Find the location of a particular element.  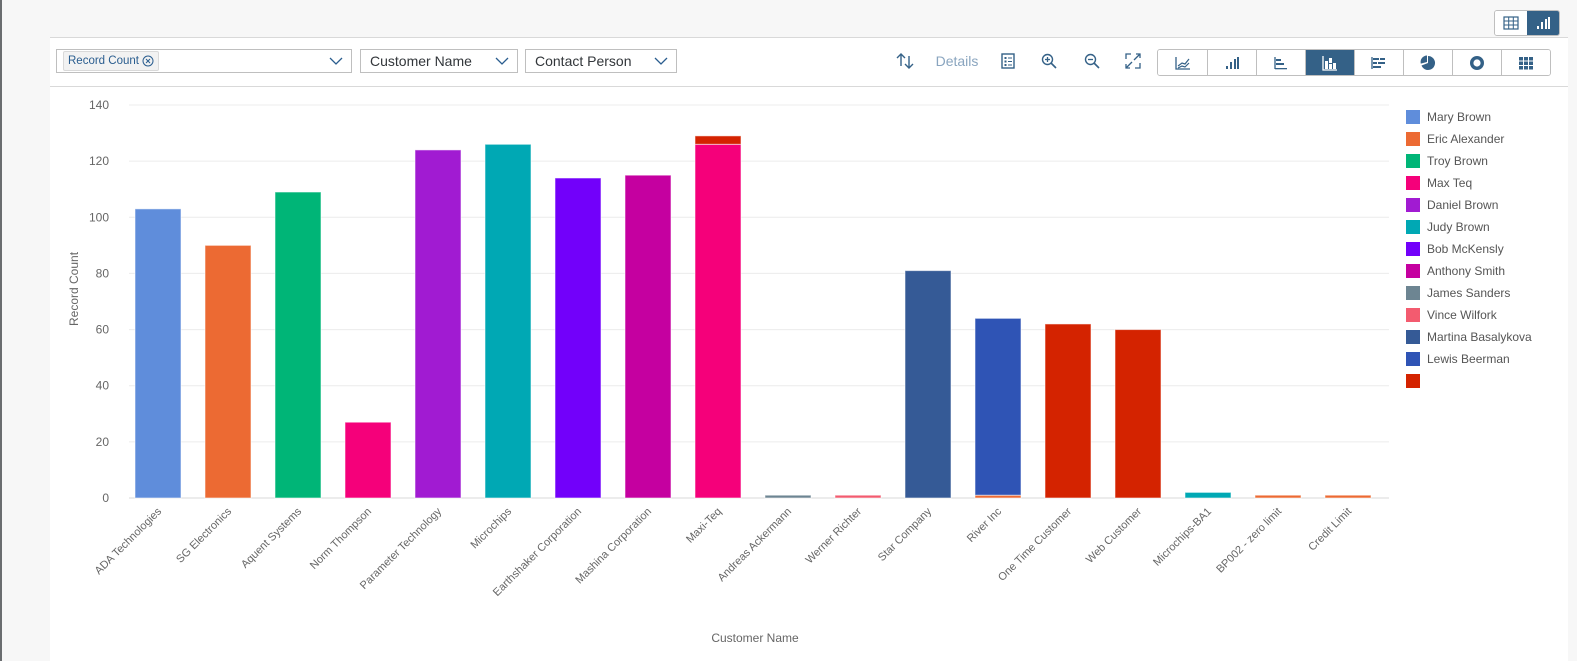

legend-item: Eric Alexander is located at coordinates (1469, 139).